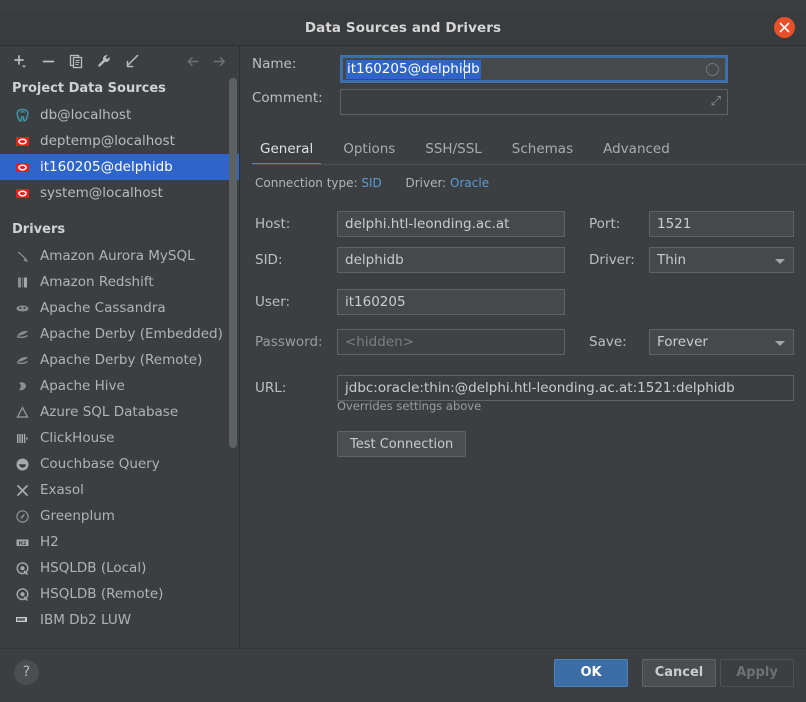  What do you see at coordinates (22, 115) in the screenshot?
I see `postgresql-icon` at bounding box center [22, 115].